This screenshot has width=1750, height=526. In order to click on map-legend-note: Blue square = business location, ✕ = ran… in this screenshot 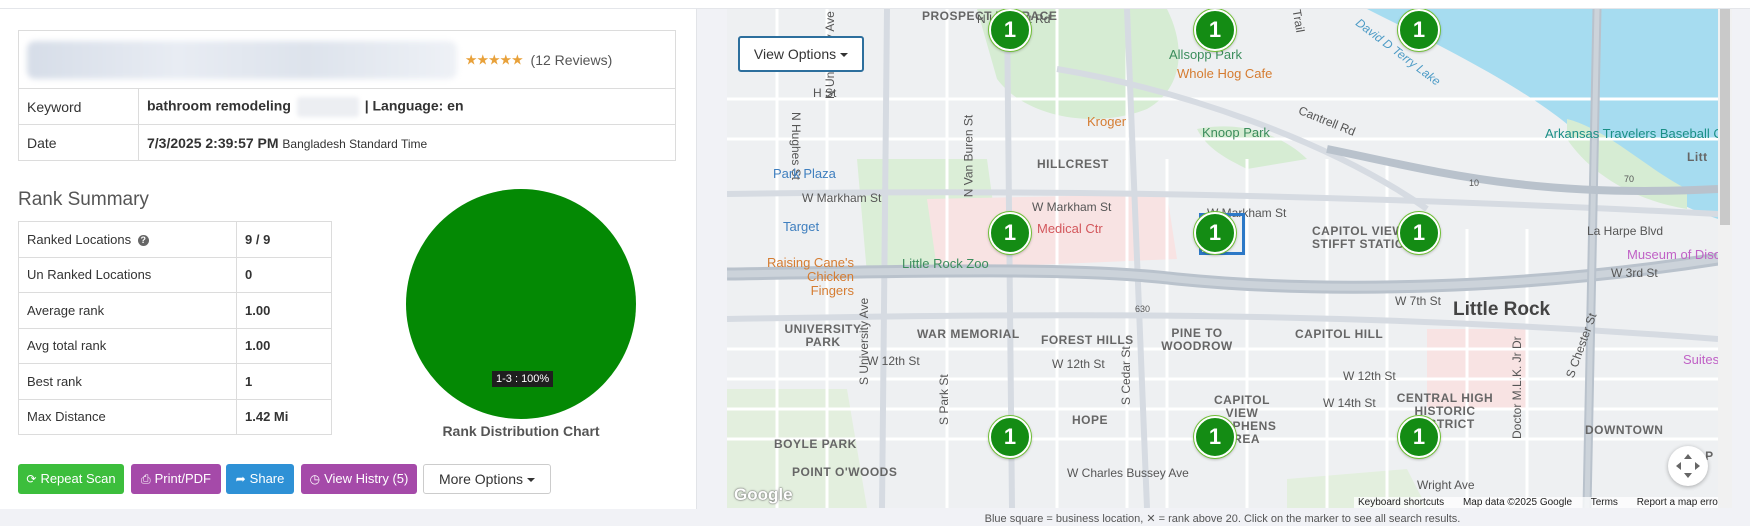, I will do `click(1222, 519)`.